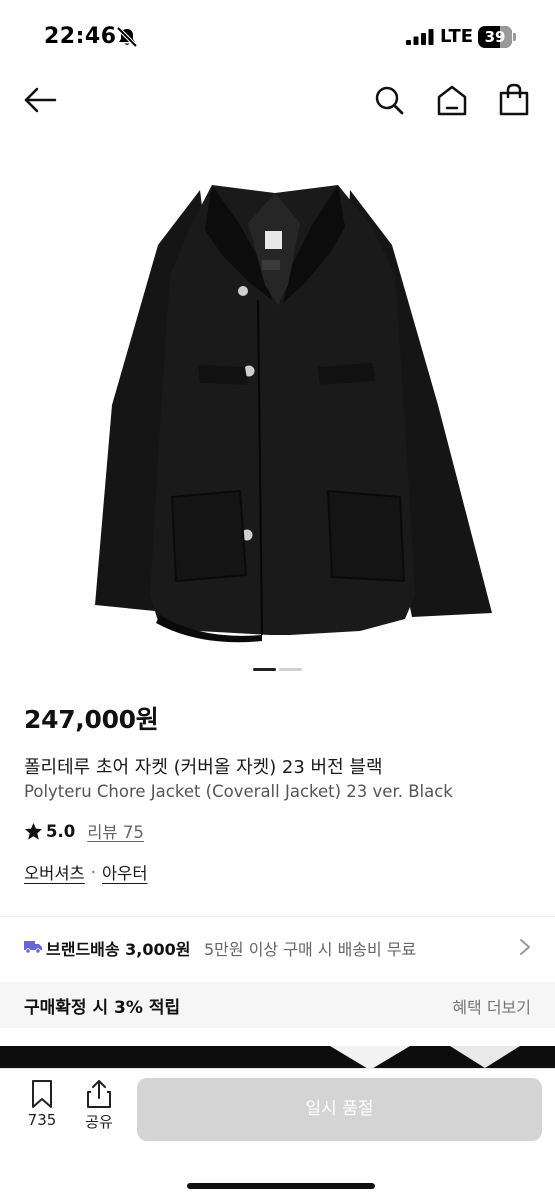  What do you see at coordinates (278, 670) in the screenshot?
I see `carousel-indicator` at bounding box center [278, 670].